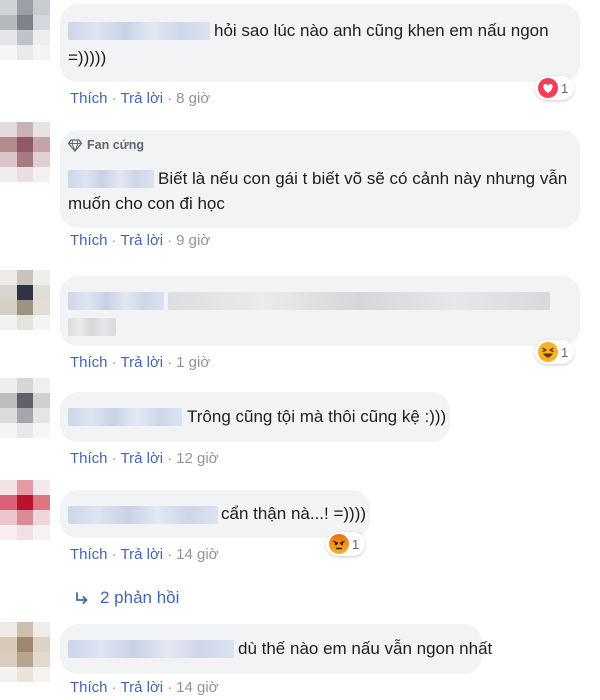 Image resolution: width=600 pixels, height=700 pixels. Describe the element at coordinates (193, 98) in the screenshot. I see `comment-timestamp: 8 giờ` at that location.